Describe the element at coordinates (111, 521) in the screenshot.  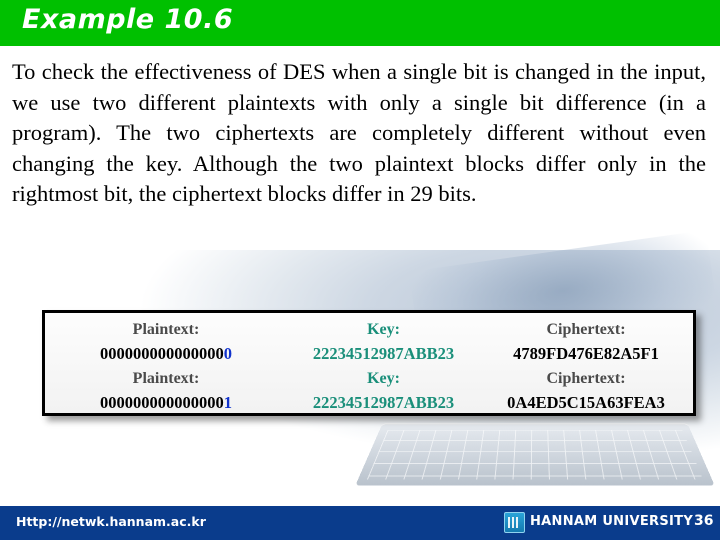
I see `footer-url: Http://netwk.hannam.ac.kr` at that location.